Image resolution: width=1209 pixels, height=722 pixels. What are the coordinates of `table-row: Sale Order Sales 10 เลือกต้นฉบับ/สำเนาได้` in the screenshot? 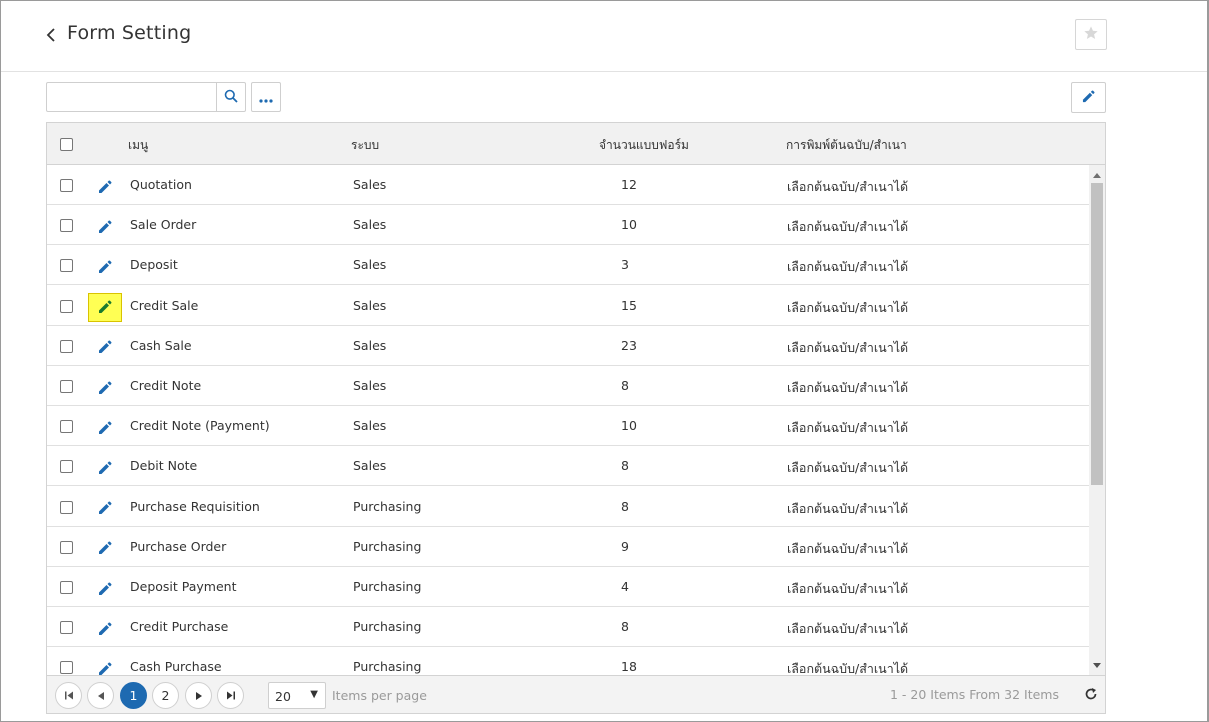 It's located at (568, 225).